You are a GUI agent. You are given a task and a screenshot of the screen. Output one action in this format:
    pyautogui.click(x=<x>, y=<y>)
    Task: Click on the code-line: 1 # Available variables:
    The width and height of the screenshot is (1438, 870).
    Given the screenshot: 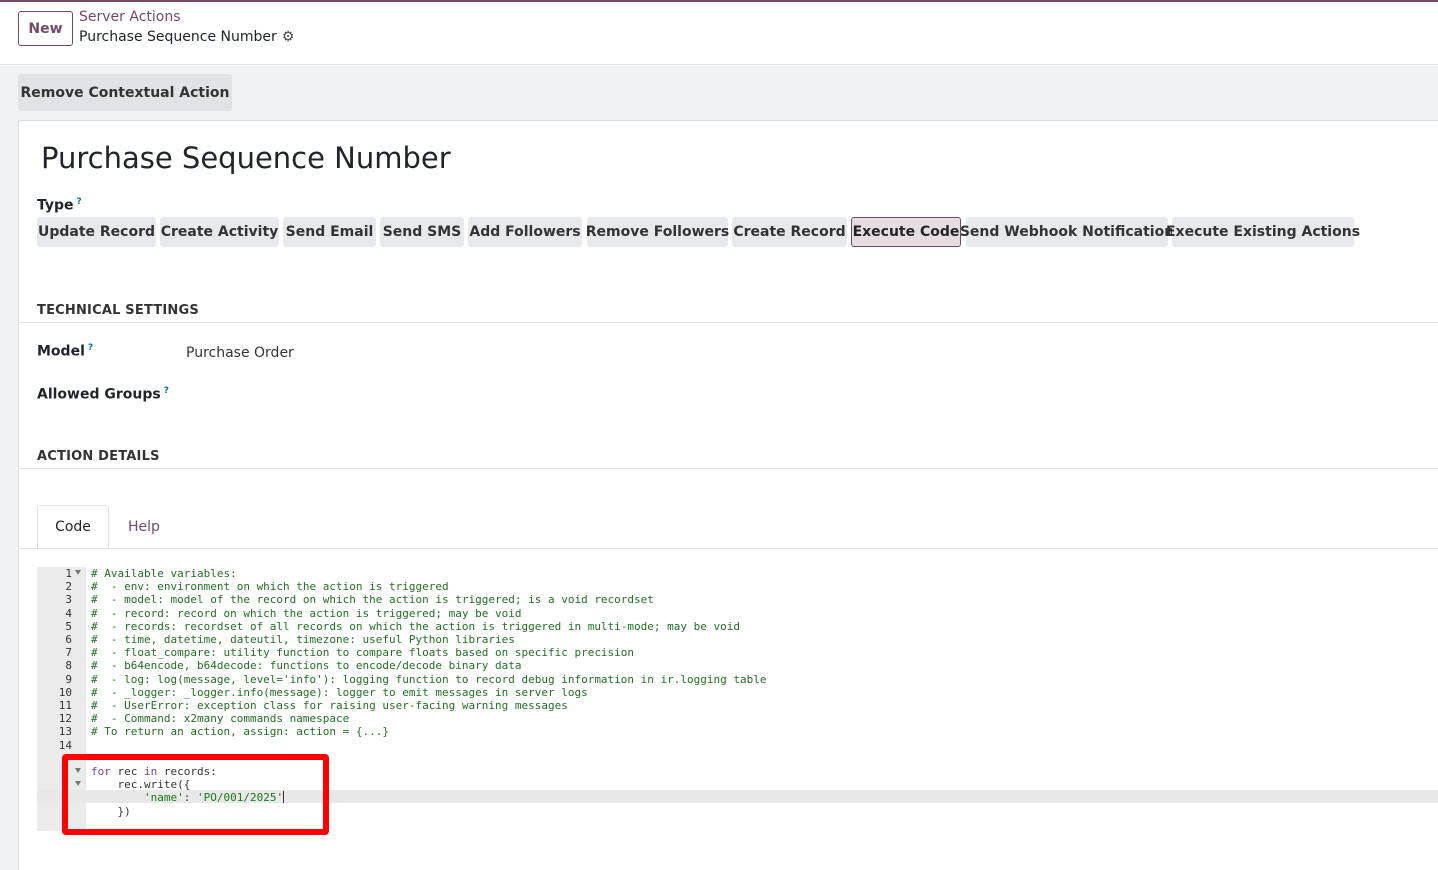 What is the action you would take?
    pyautogui.click(x=737, y=573)
    